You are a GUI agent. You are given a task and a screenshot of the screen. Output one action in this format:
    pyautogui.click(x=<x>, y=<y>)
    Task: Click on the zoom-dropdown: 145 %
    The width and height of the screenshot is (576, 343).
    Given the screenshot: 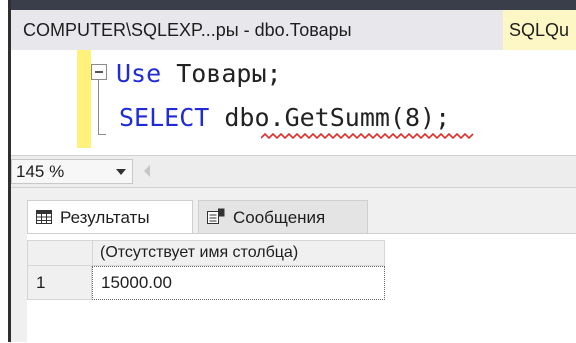 What is the action you would take?
    pyautogui.click(x=72, y=171)
    